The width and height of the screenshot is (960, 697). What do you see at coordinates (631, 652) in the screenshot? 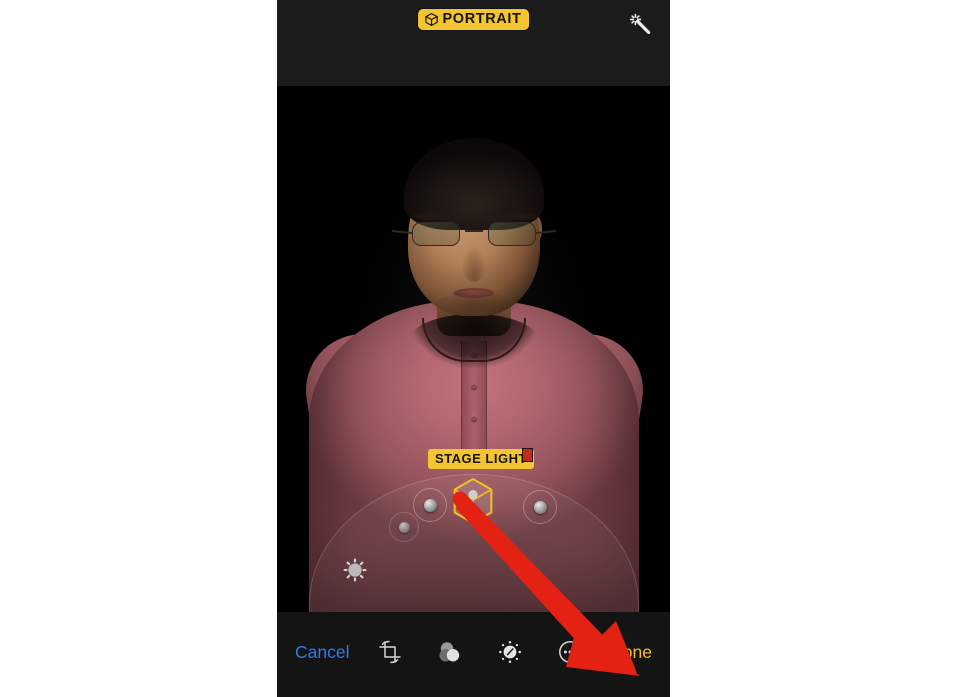
I see `done-button: Done` at bounding box center [631, 652].